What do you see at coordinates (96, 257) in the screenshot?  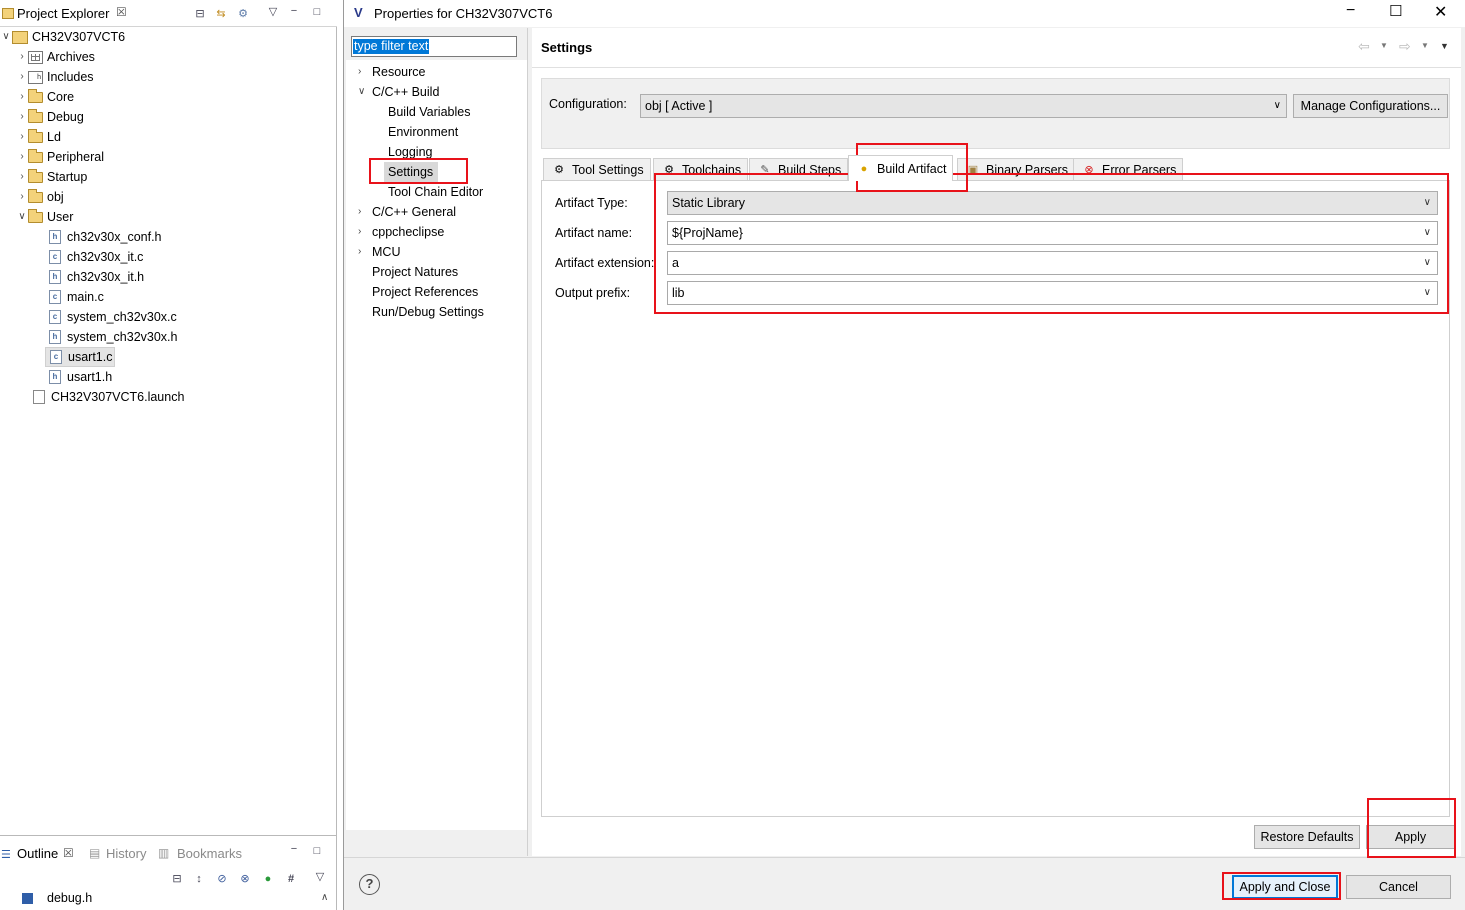 I see `tree-row-file: c ch32v30x_it.c` at bounding box center [96, 257].